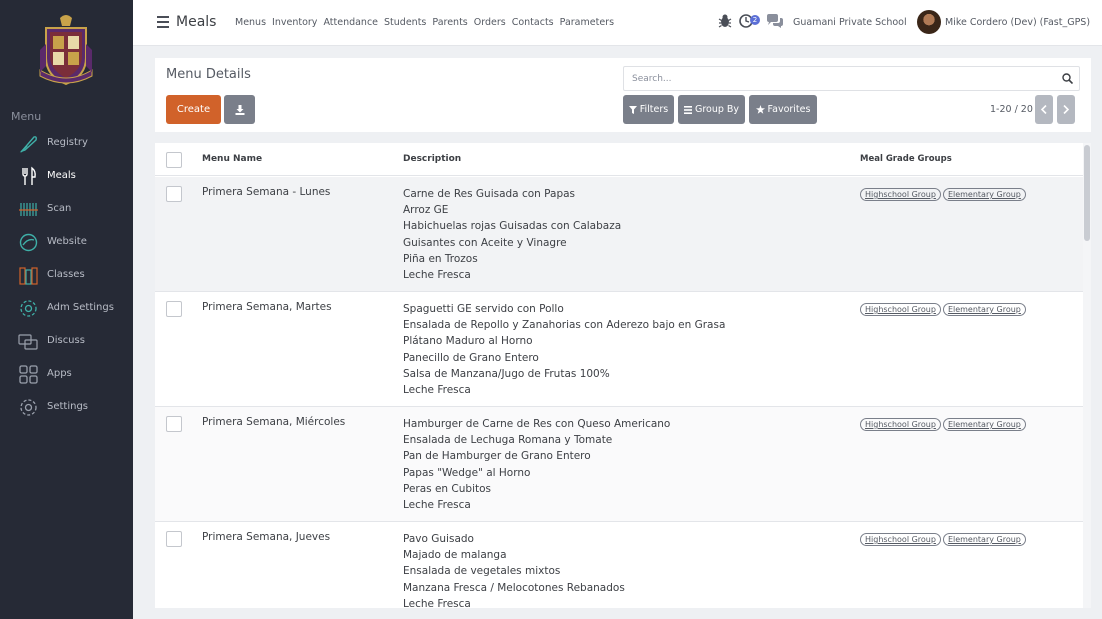 This screenshot has width=1102, height=619. What do you see at coordinates (1011, 109) in the screenshot?
I see `pager-value: 1-20 / 20` at bounding box center [1011, 109].